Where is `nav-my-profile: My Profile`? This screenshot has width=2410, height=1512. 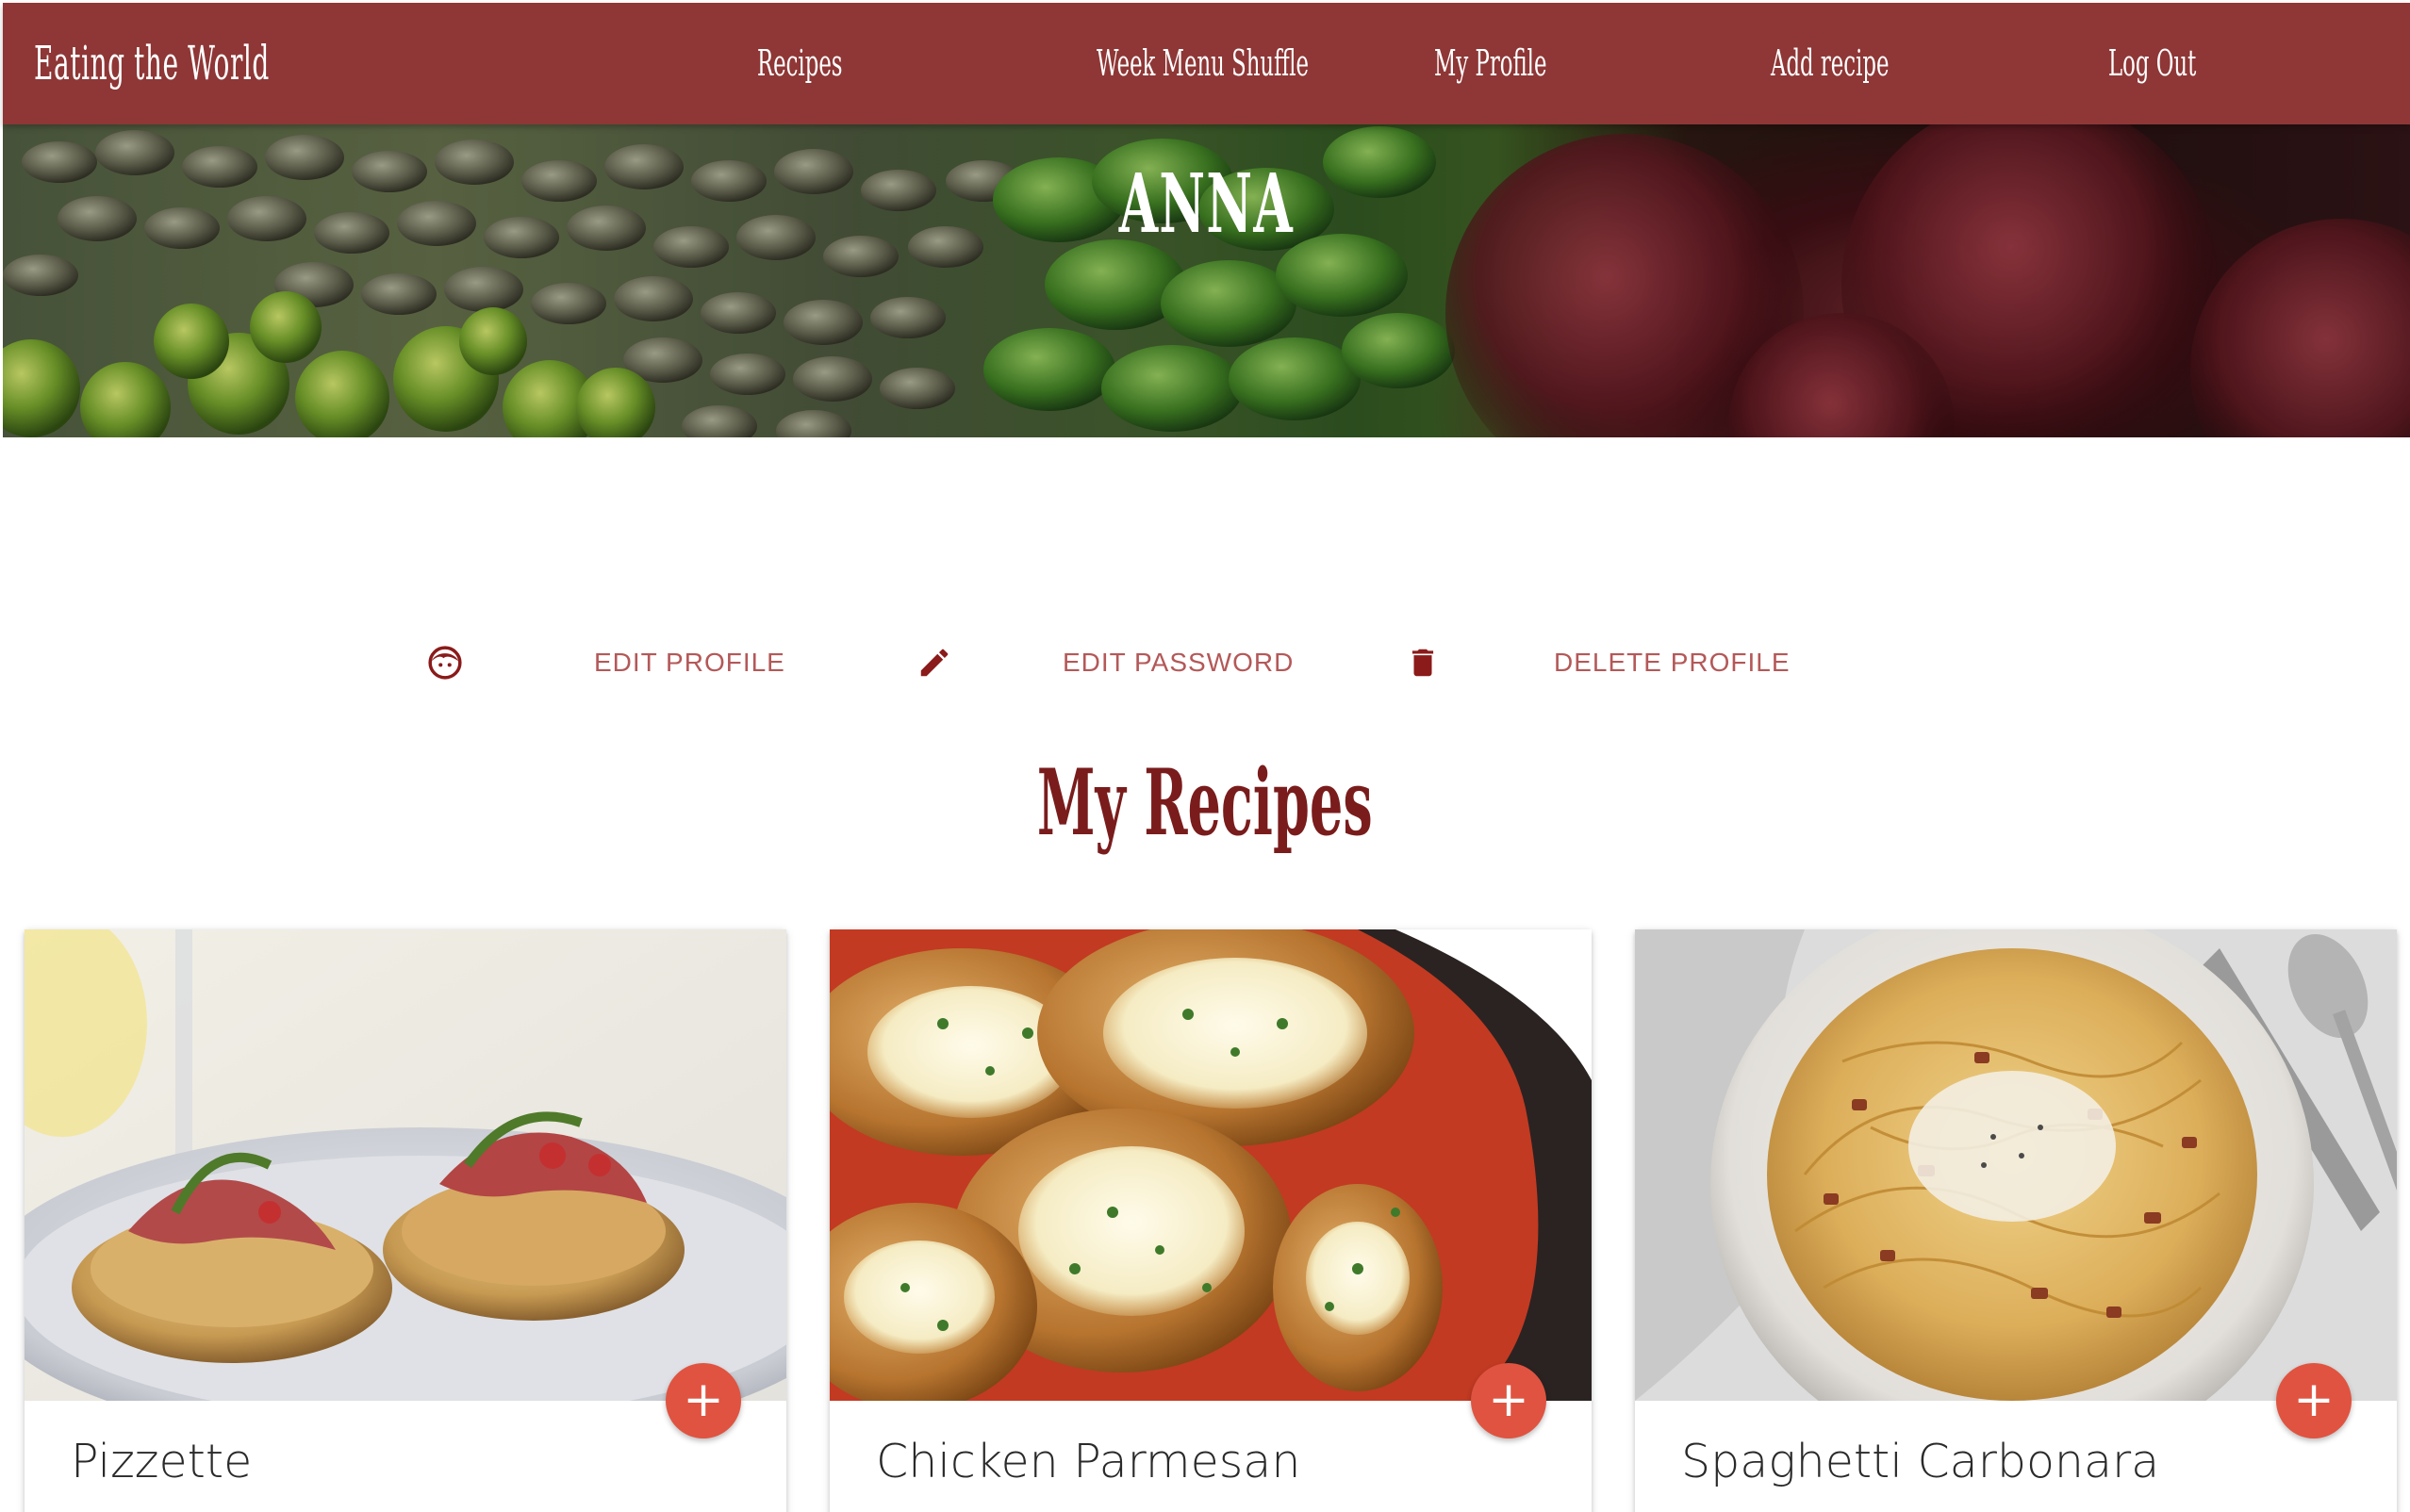 nav-my-profile: My Profile is located at coordinates (1490, 64).